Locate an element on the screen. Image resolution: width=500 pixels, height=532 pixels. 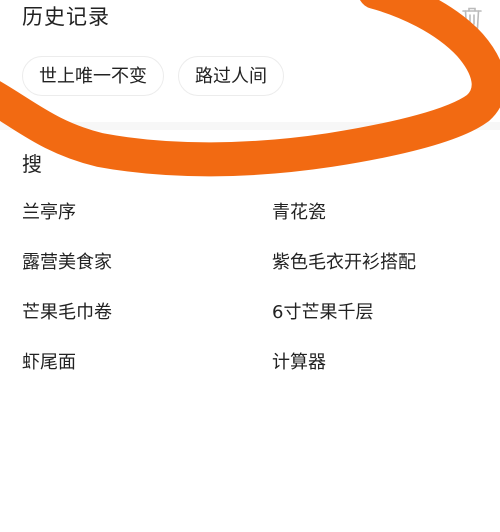
history-chip: 路过人间 is located at coordinates (231, 76).